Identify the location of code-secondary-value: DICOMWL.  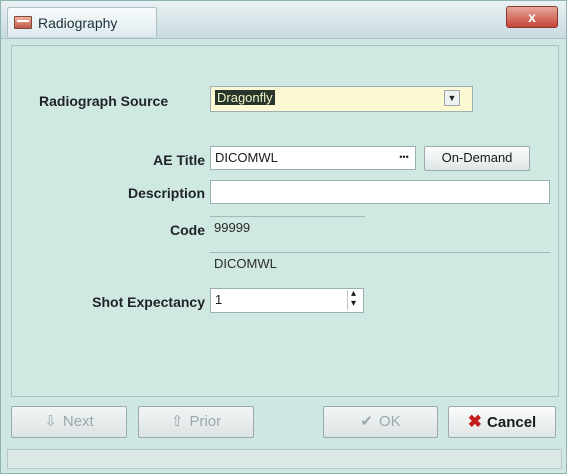
(245, 263).